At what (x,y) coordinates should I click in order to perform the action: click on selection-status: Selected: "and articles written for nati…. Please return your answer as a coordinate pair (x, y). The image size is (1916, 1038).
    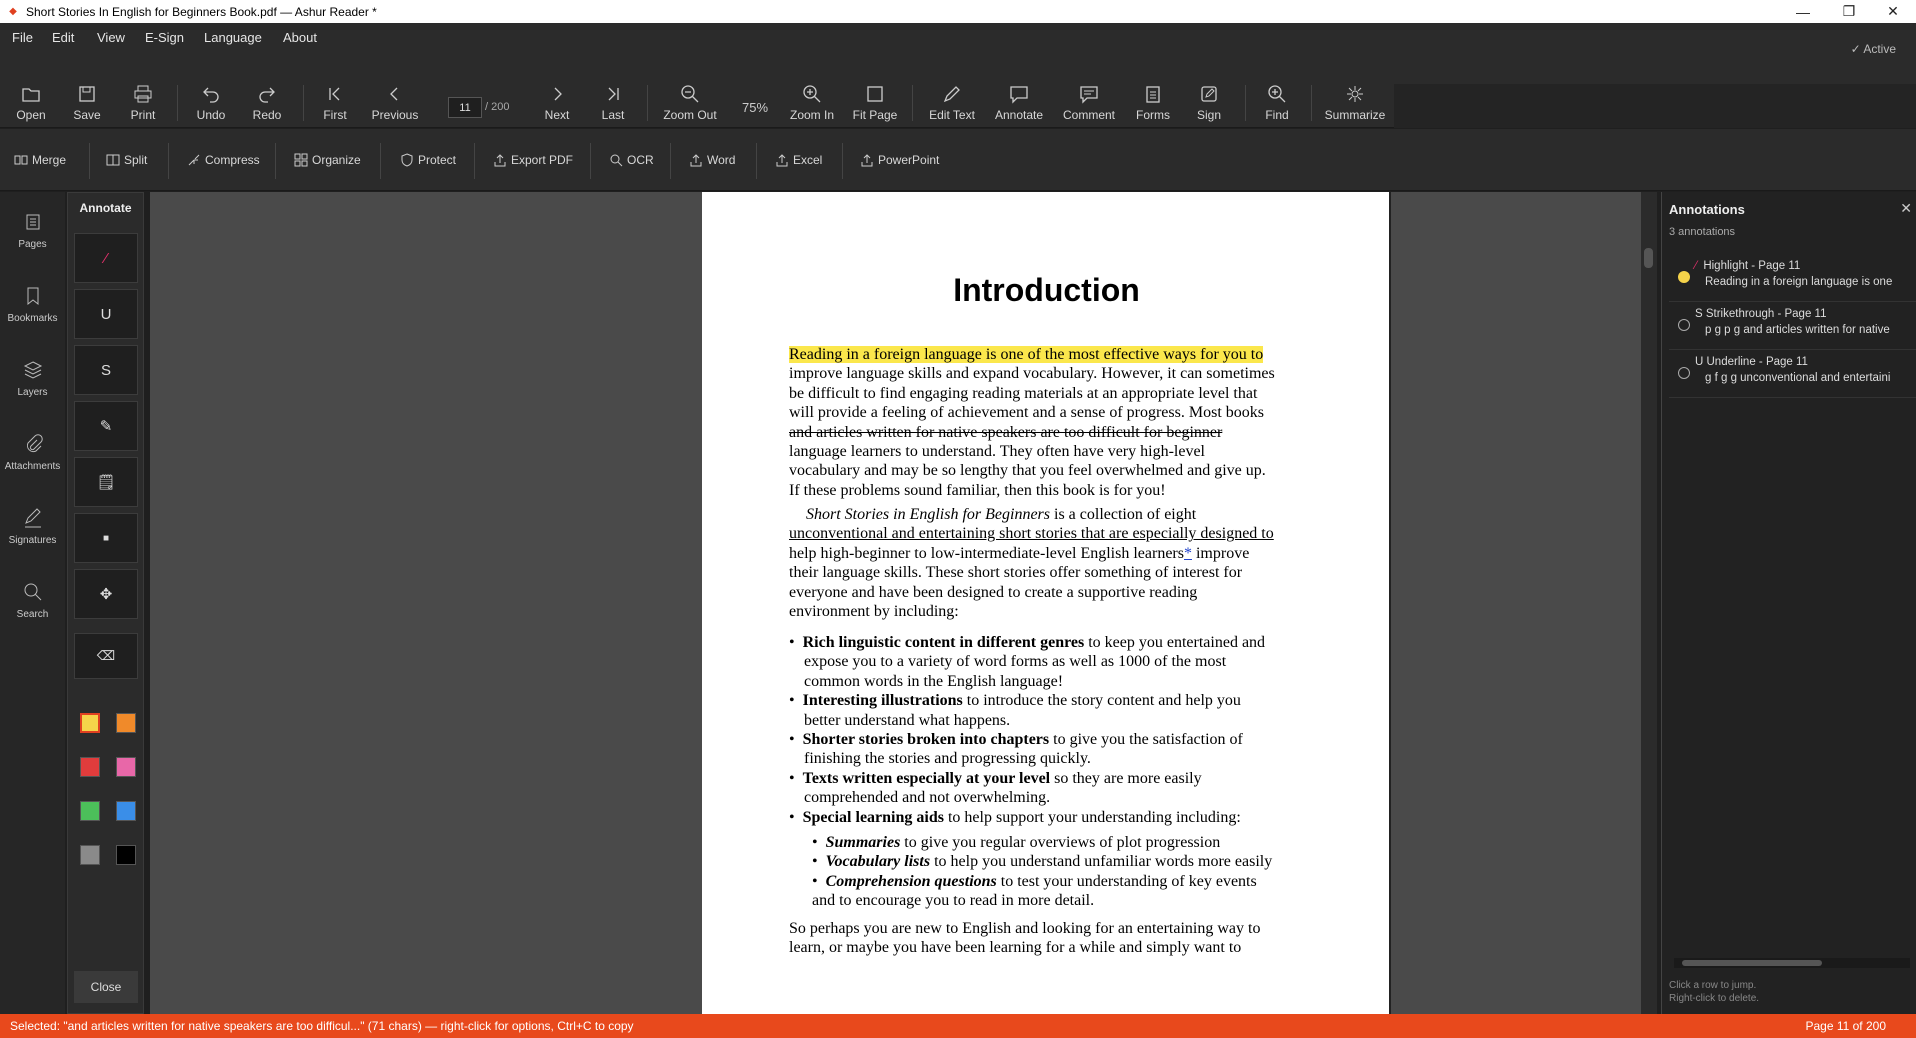
    Looking at the image, I should click on (322, 1026).